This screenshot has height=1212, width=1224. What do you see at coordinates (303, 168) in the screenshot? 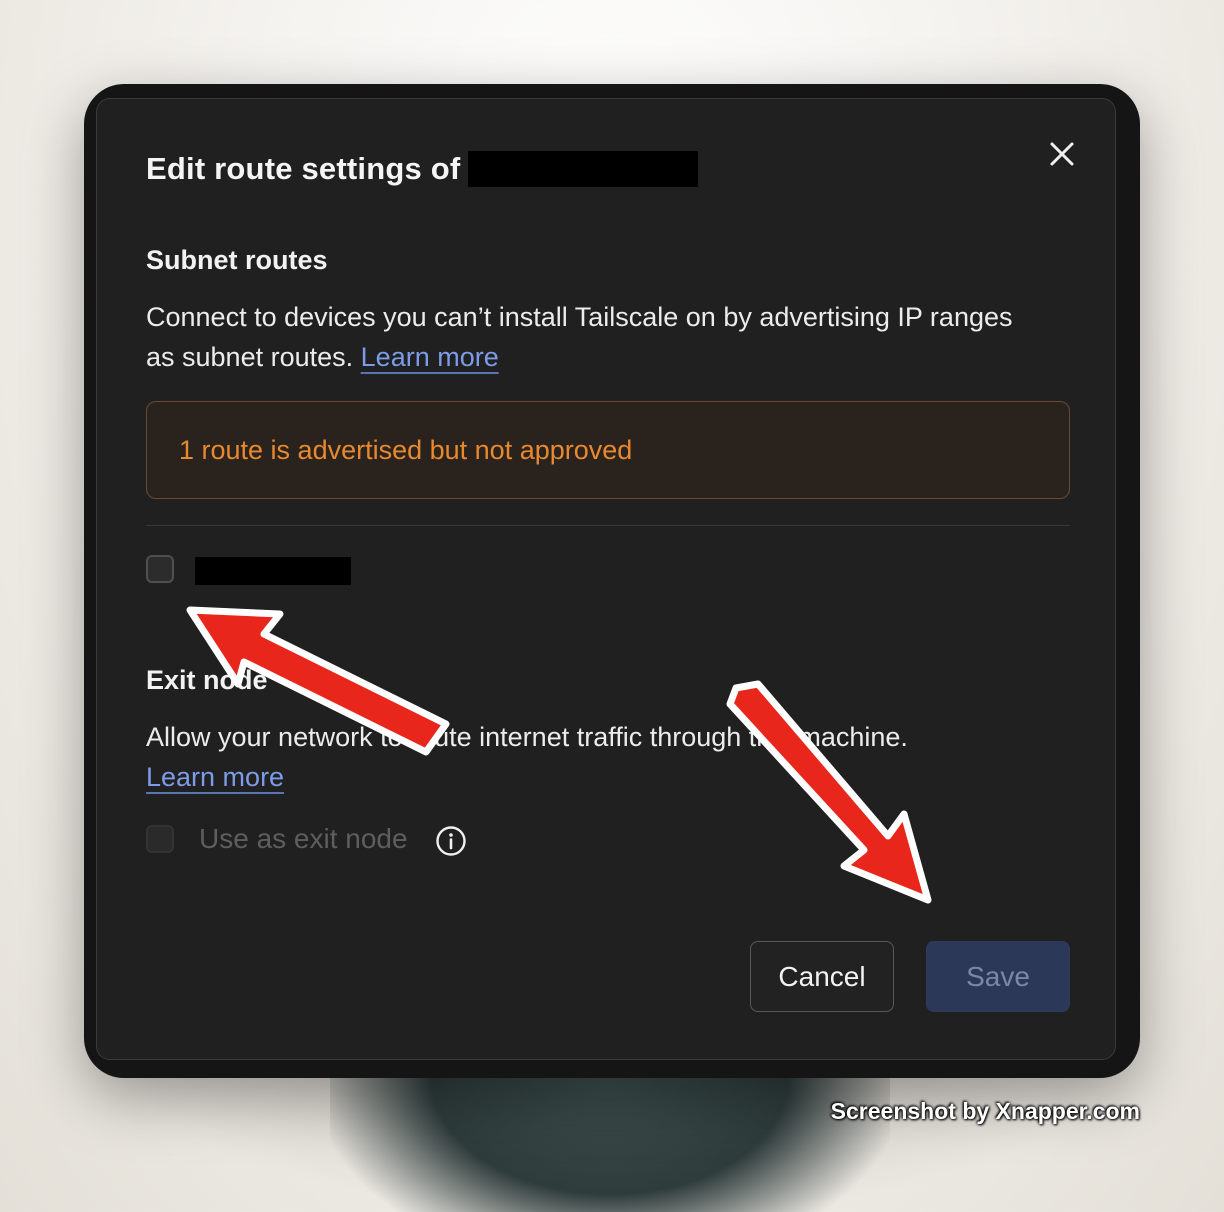
I see `dialog-title: Edit route settings of` at bounding box center [303, 168].